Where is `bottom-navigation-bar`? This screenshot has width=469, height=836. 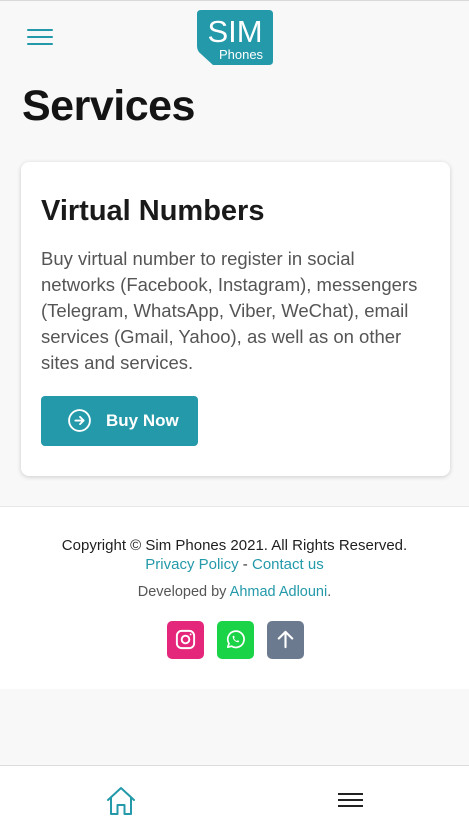 bottom-navigation-bar is located at coordinates (234, 800).